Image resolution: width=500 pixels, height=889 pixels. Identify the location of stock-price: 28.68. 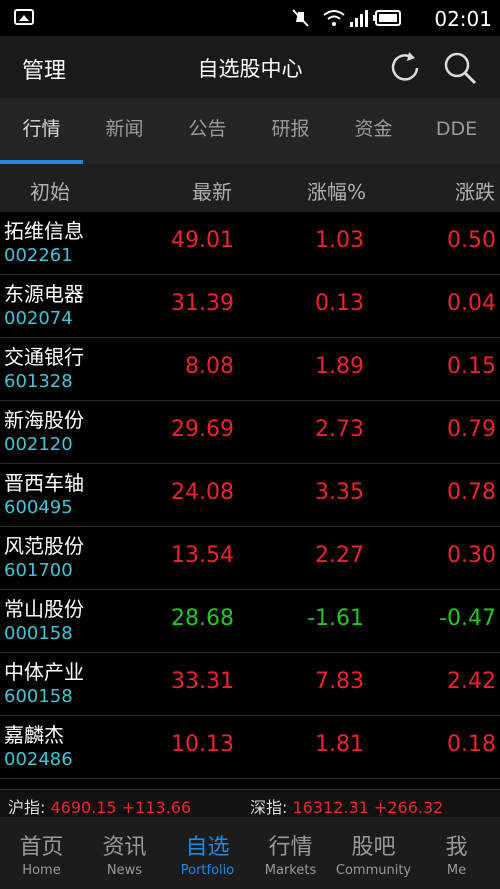
(202, 618).